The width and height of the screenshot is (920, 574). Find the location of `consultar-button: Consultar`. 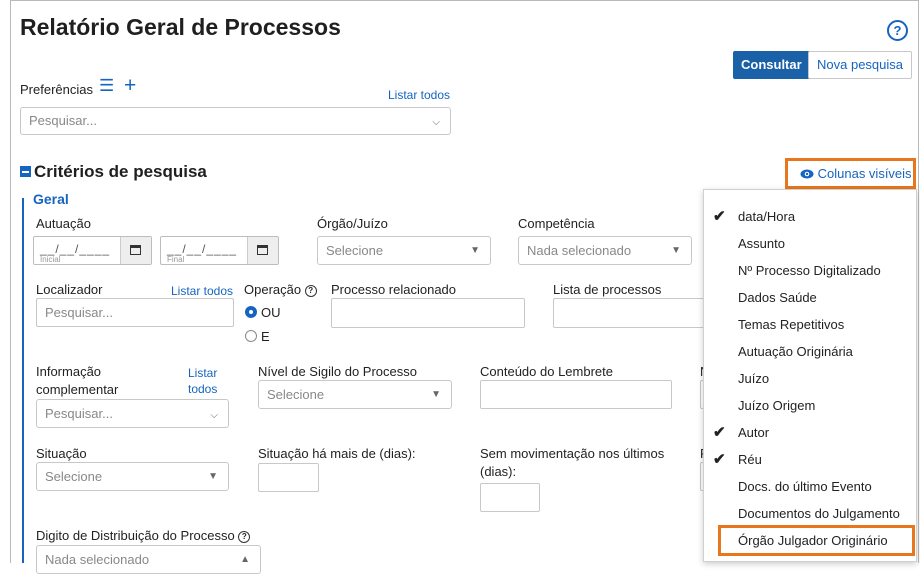

consultar-button: Consultar is located at coordinates (771, 65).